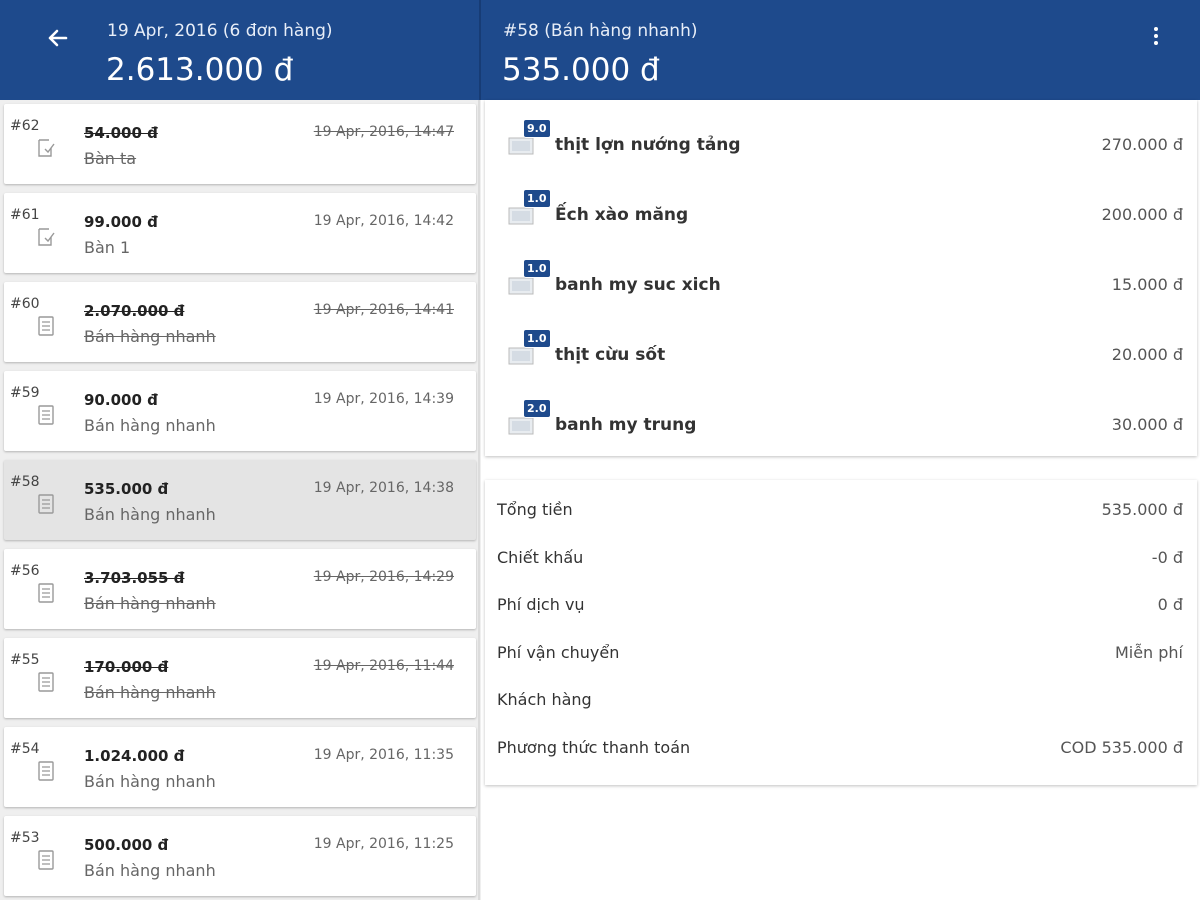  I want to click on item-price: 15.000 đ, so click(1147, 284).